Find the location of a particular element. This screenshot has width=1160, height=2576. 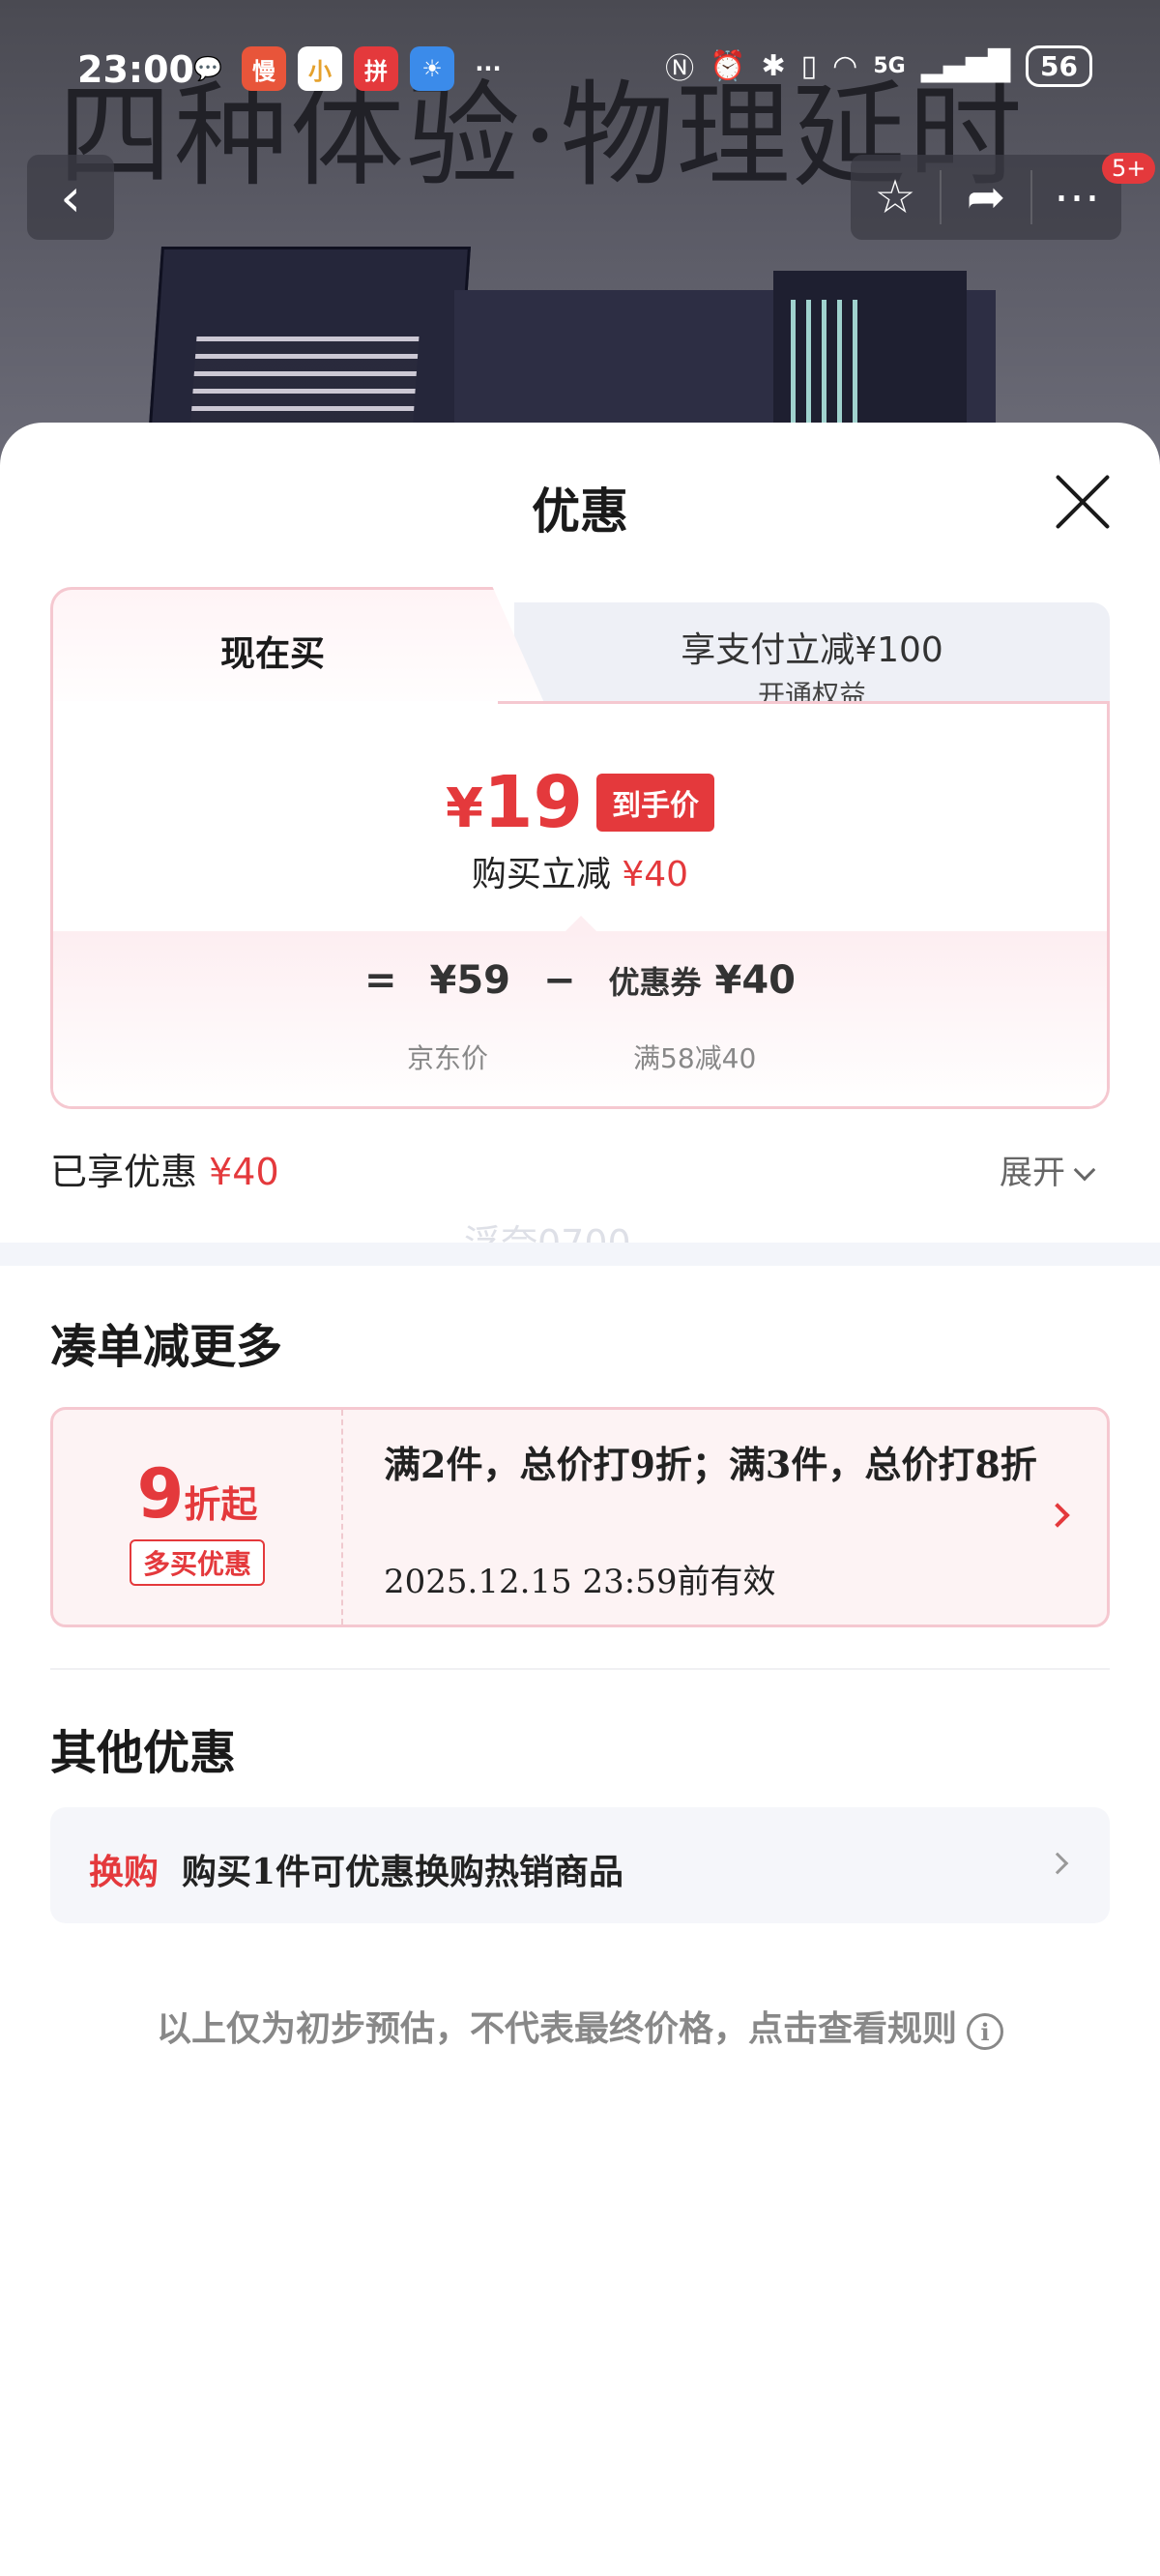

more-notifications-icon: ··· is located at coordinates (488, 68).